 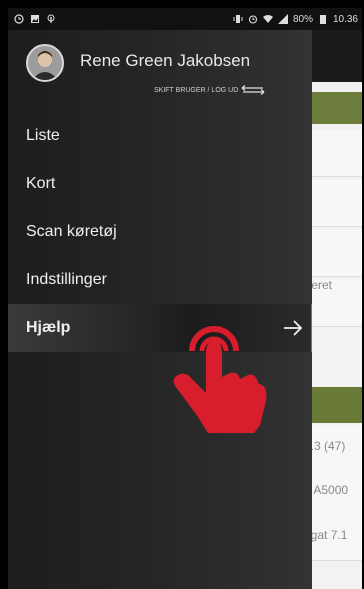 What do you see at coordinates (43, 135) in the screenshot?
I see `menu-item-label: Liste` at bounding box center [43, 135].